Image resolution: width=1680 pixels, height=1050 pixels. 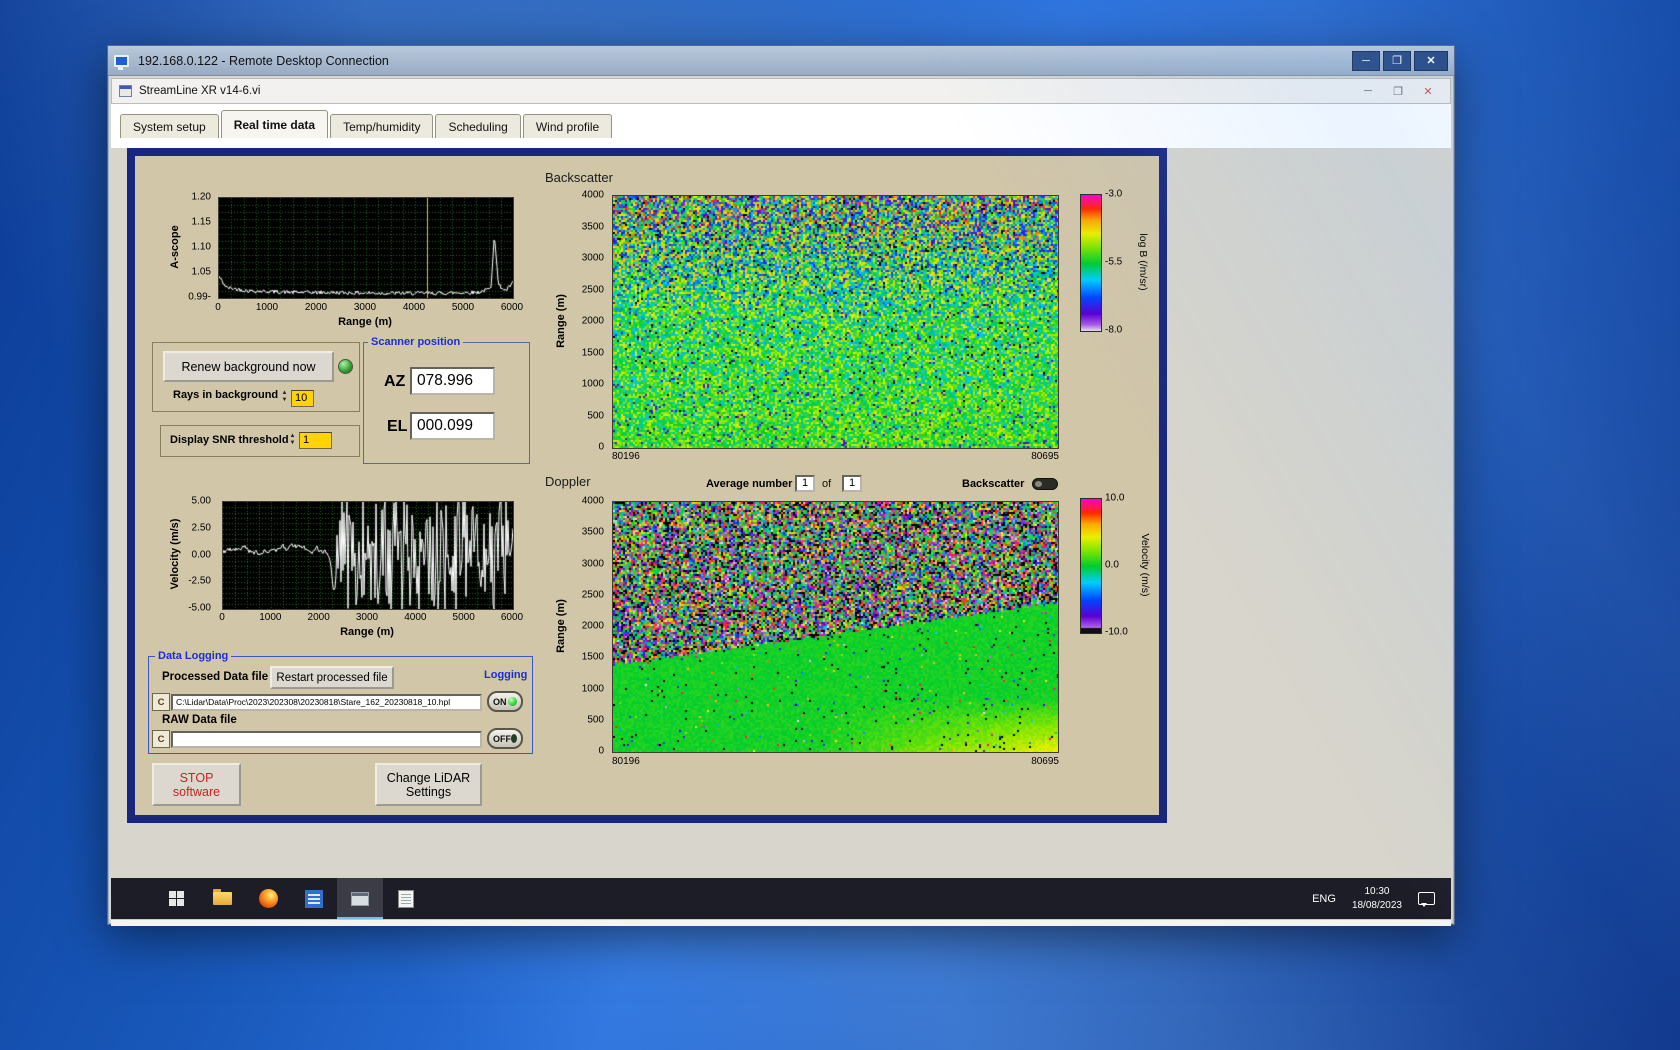 What do you see at coordinates (592, 595) in the screenshot?
I see `tick-label: 2500` at bounding box center [592, 595].